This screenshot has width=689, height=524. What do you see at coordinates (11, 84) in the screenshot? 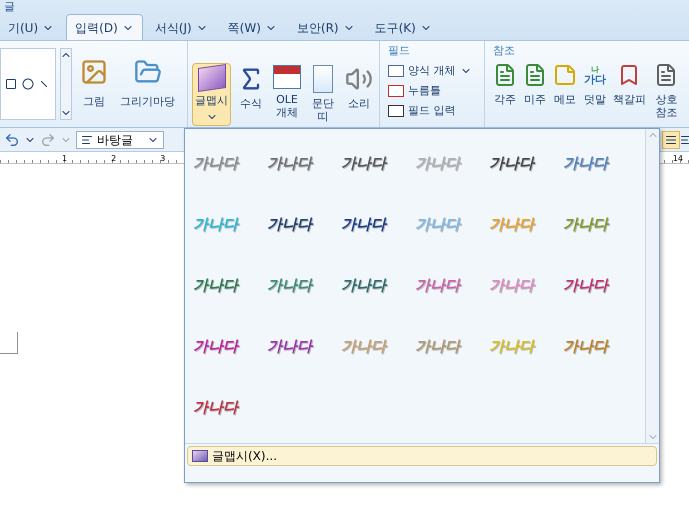
I see `rectangle-icon` at bounding box center [11, 84].